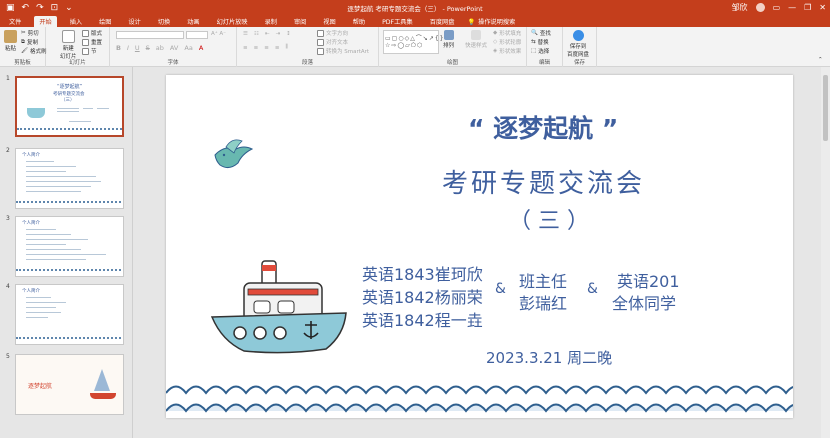  What do you see at coordinates (491, 22) in the screenshot?
I see `search-box: 💡 操作说明搜索` at bounding box center [491, 22].